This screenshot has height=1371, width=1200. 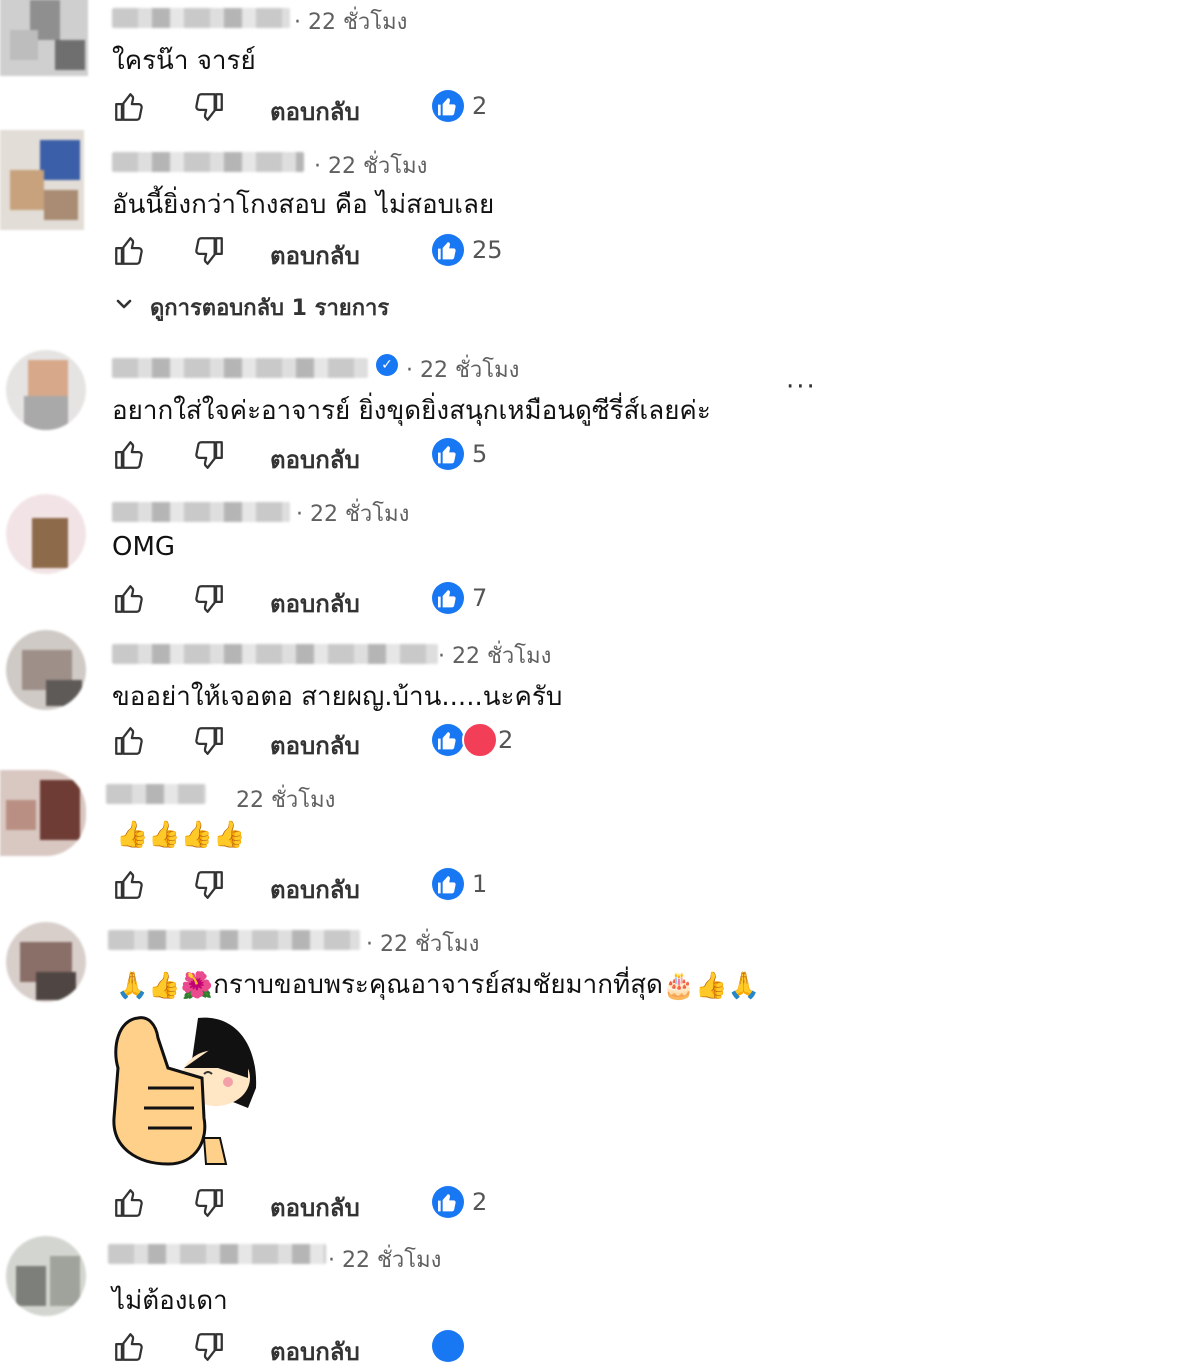 I want to click on chevron-down-icon, so click(x=124, y=304).